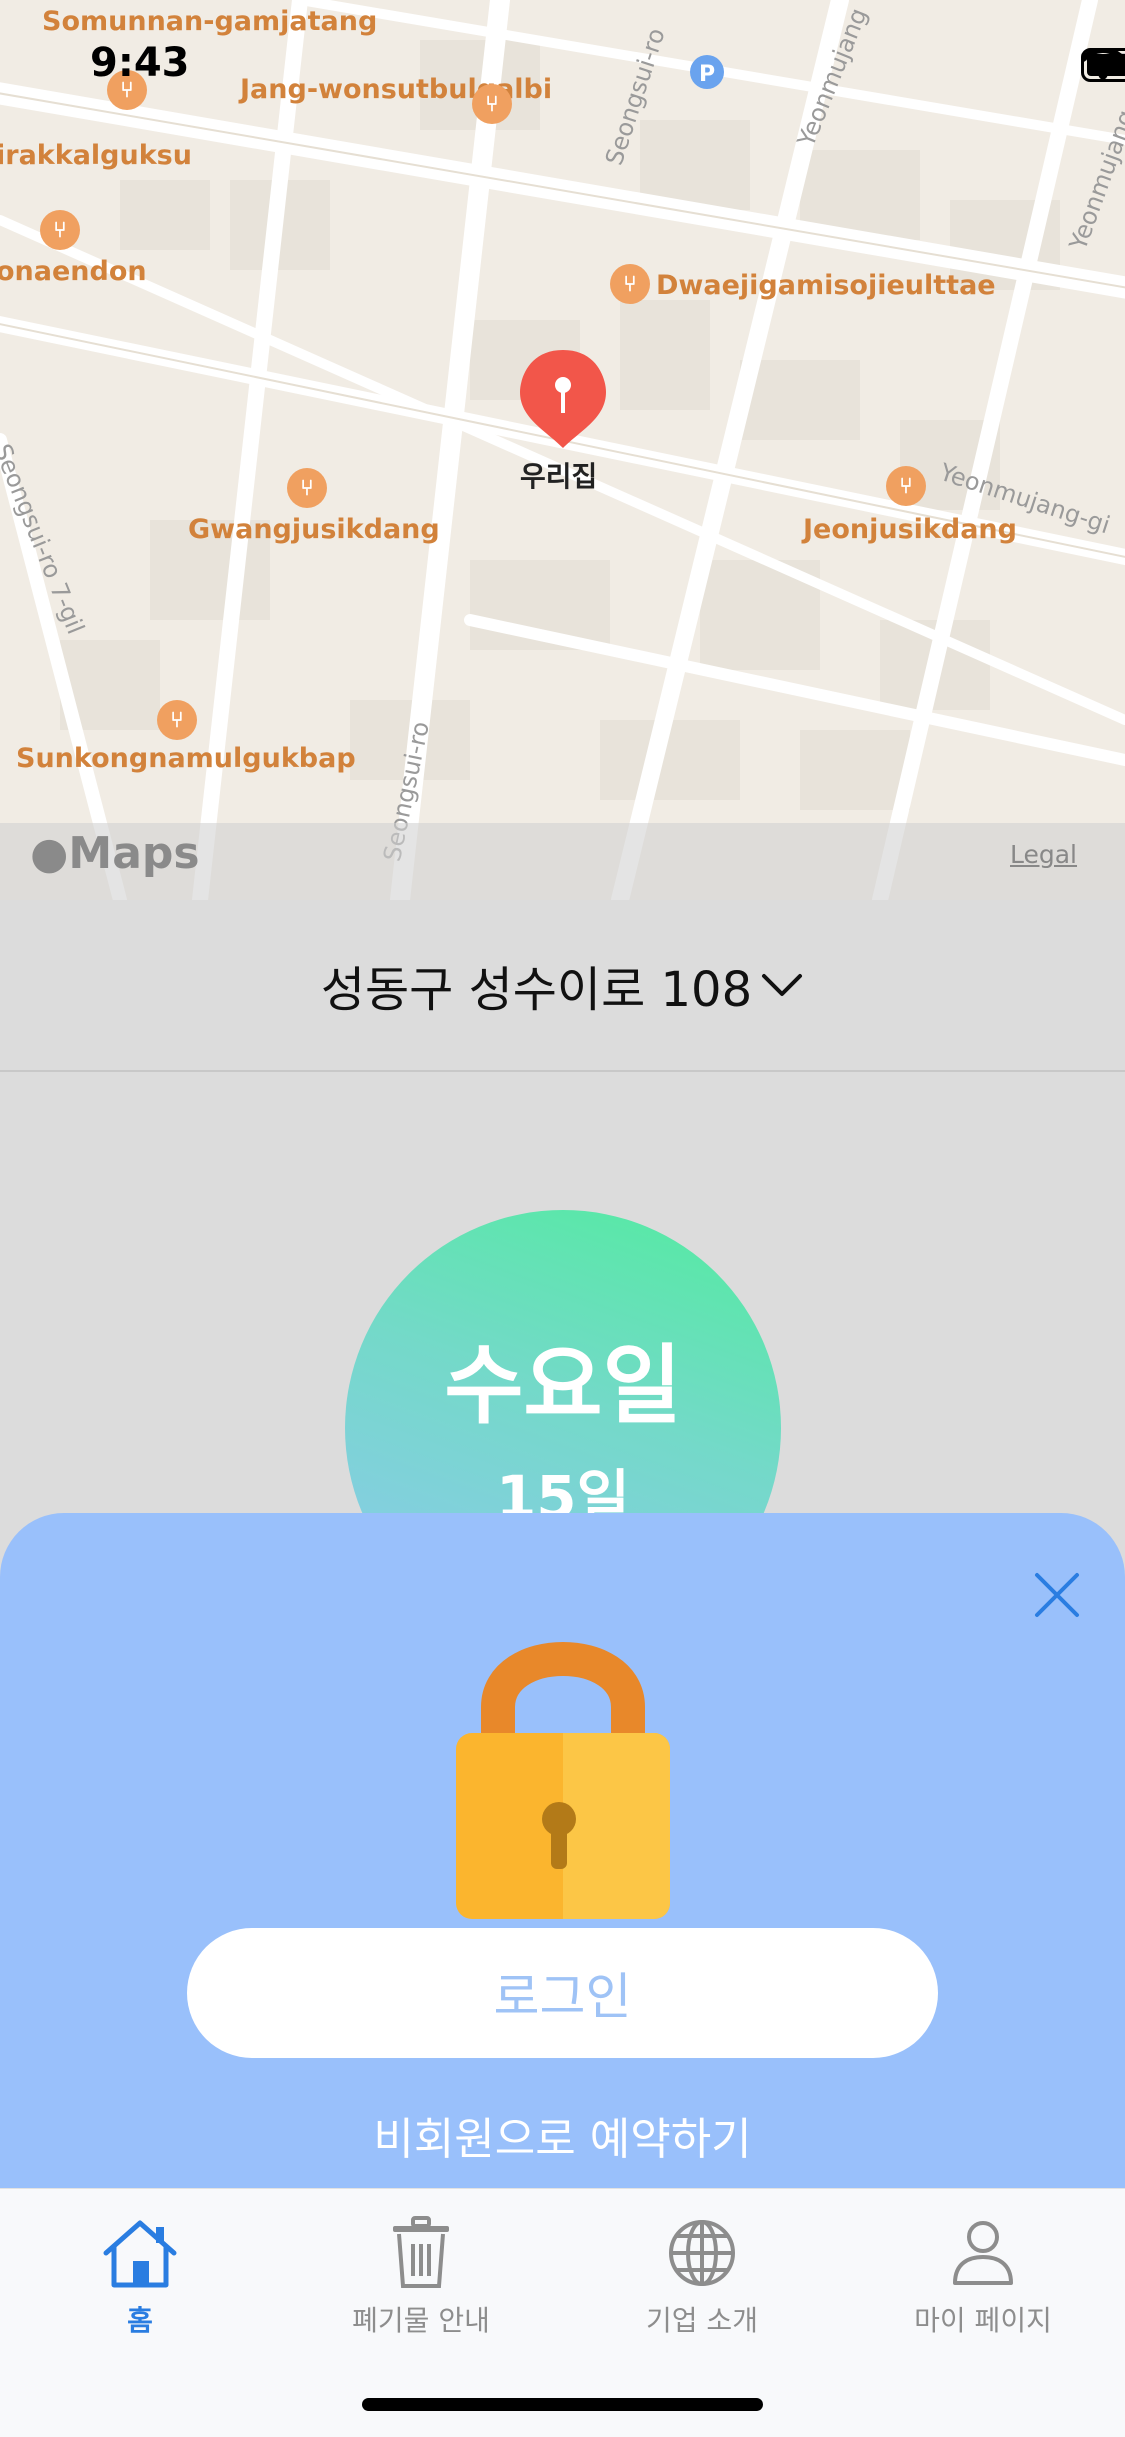 The width and height of the screenshot is (1125, 2437). Describe the element at coordinates (707, 74) in the screenshot. I see `svg-text: P` at that location.